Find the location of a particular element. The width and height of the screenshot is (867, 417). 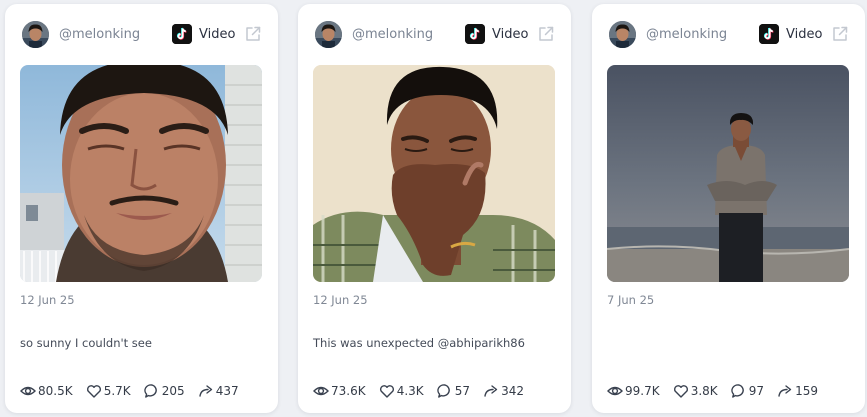

engagement-stats: 73.6K 4.3K 57 342 is located at coordinates (422, 389).